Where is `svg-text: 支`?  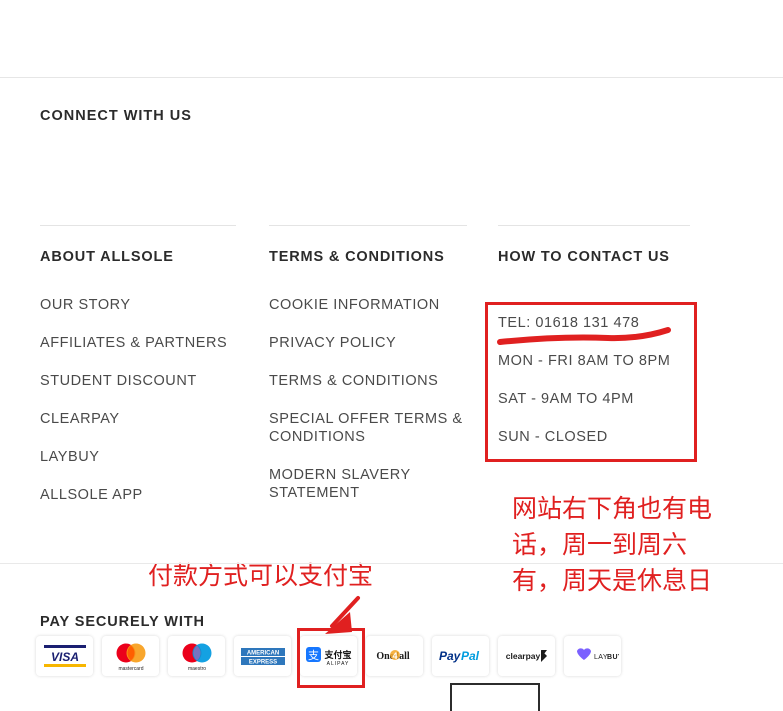 svg-text: 支 is located at coordinates (313, 655).